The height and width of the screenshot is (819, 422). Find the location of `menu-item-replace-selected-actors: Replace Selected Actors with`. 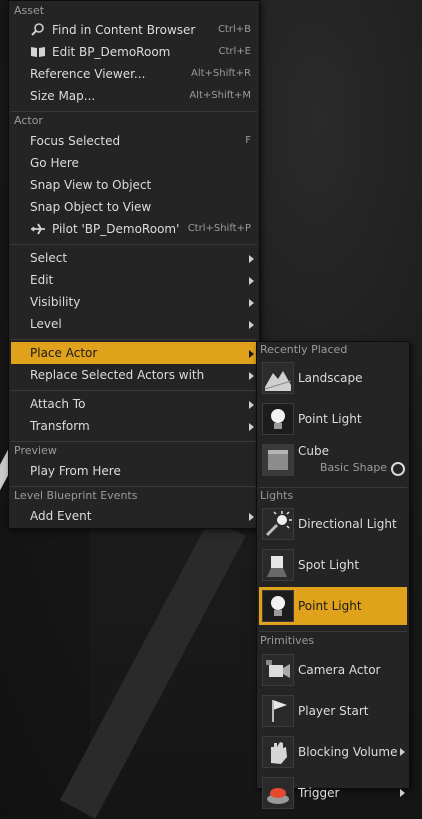

menu-item-replace-selected-actors: Replace Selected Actors with is located at coordinates (134, 375).